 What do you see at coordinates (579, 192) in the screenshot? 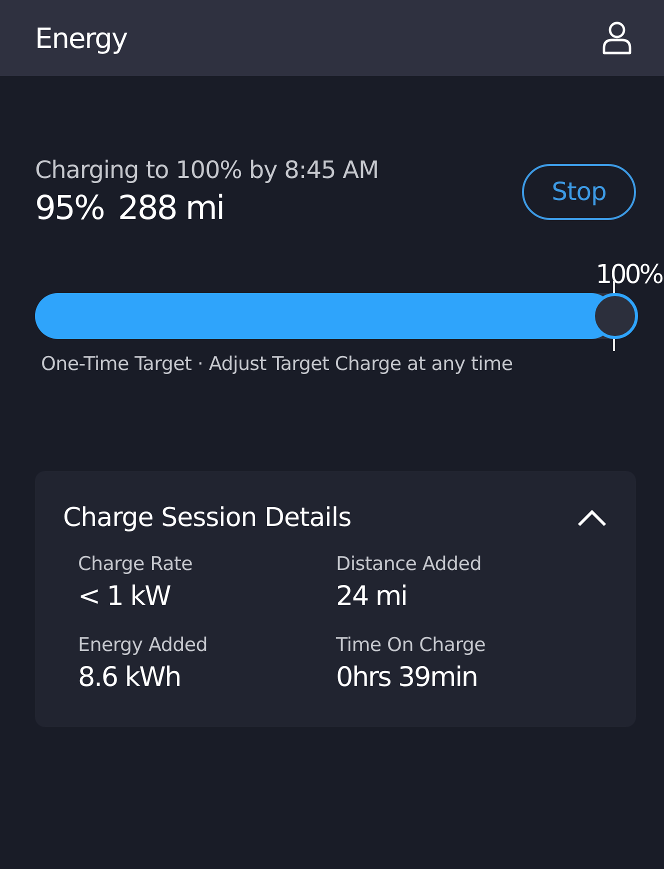
I see `stop-button: Stop` at bounding box center [579, 192].